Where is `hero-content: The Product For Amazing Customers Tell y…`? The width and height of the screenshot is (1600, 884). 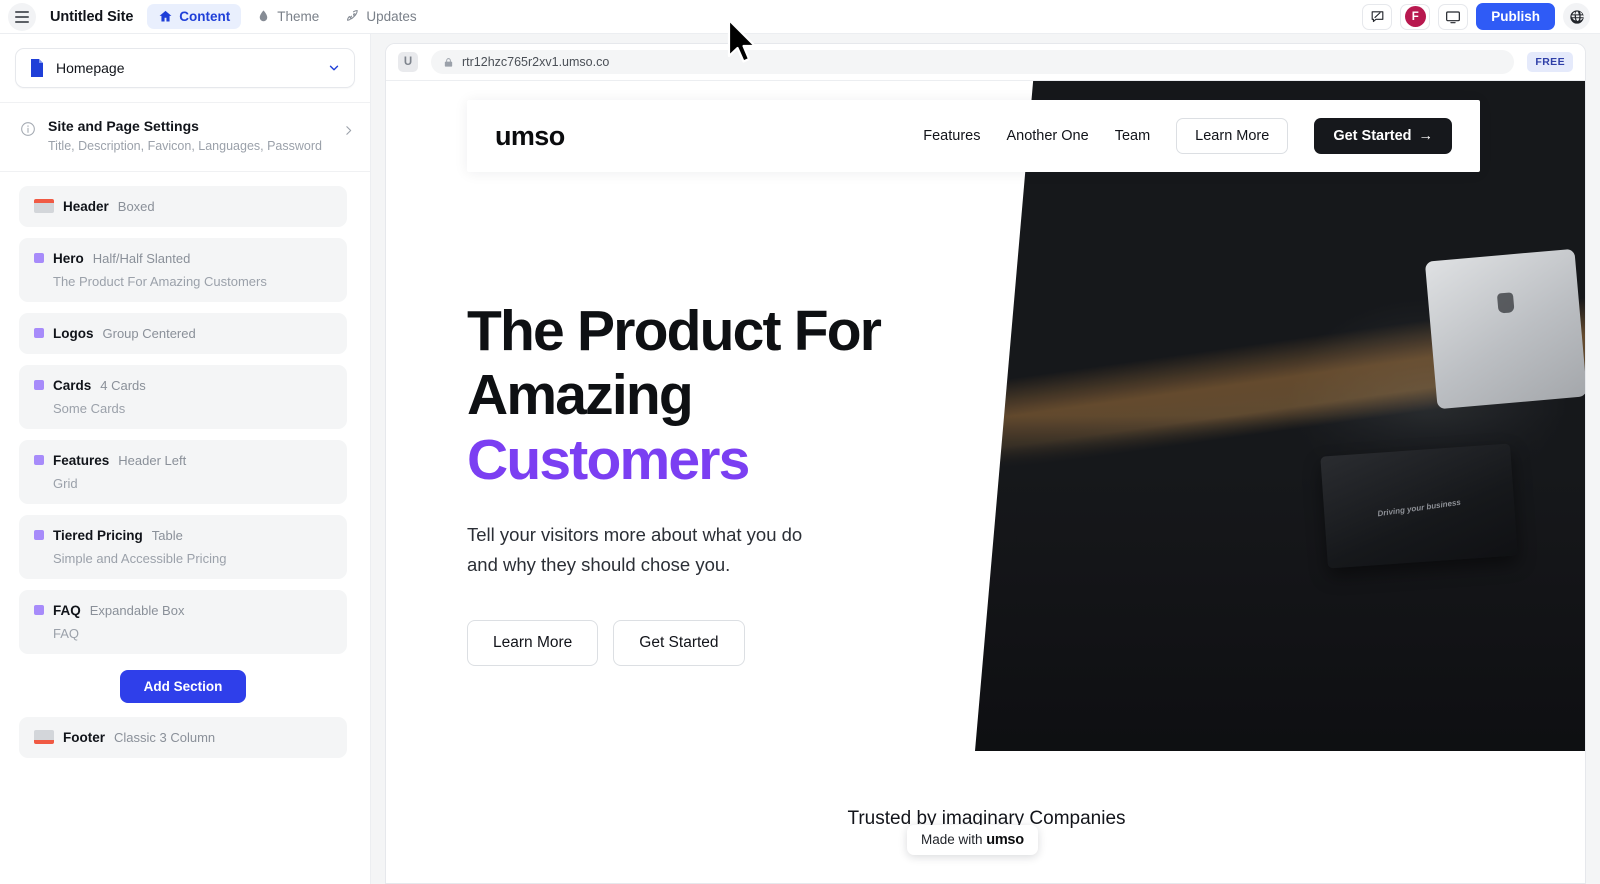 hero-content: The Product For Amazing Customers Tell y… is located at coordinates (702, 483).